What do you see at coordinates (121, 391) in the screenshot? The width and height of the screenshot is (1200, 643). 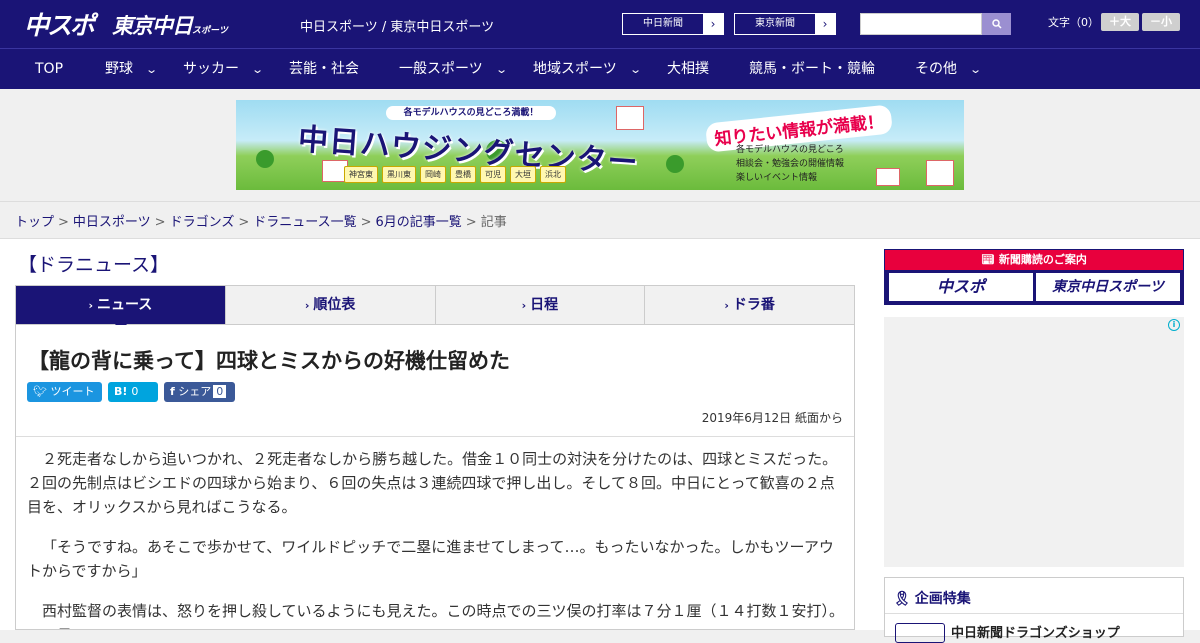 I see `hatena-icon: B!` at bounding box center [121, 391].